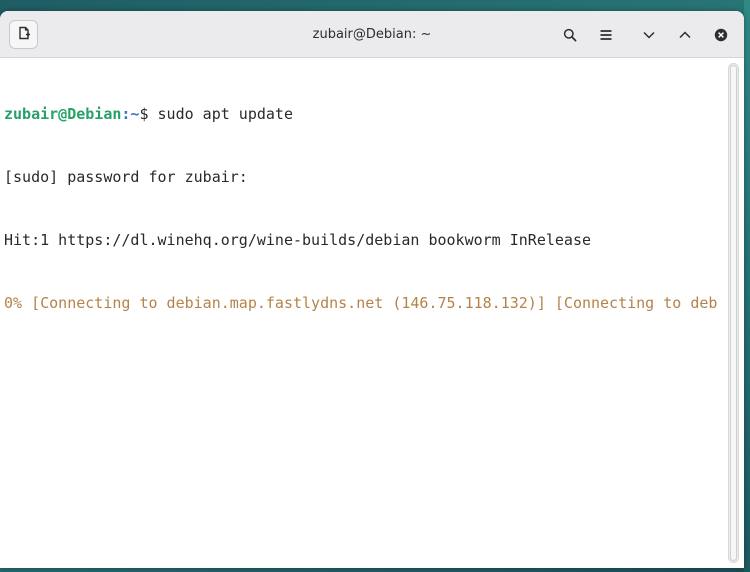 This screenshot has height=572, width=750. I want to click on prompt-path: :~, so click(130, 114).